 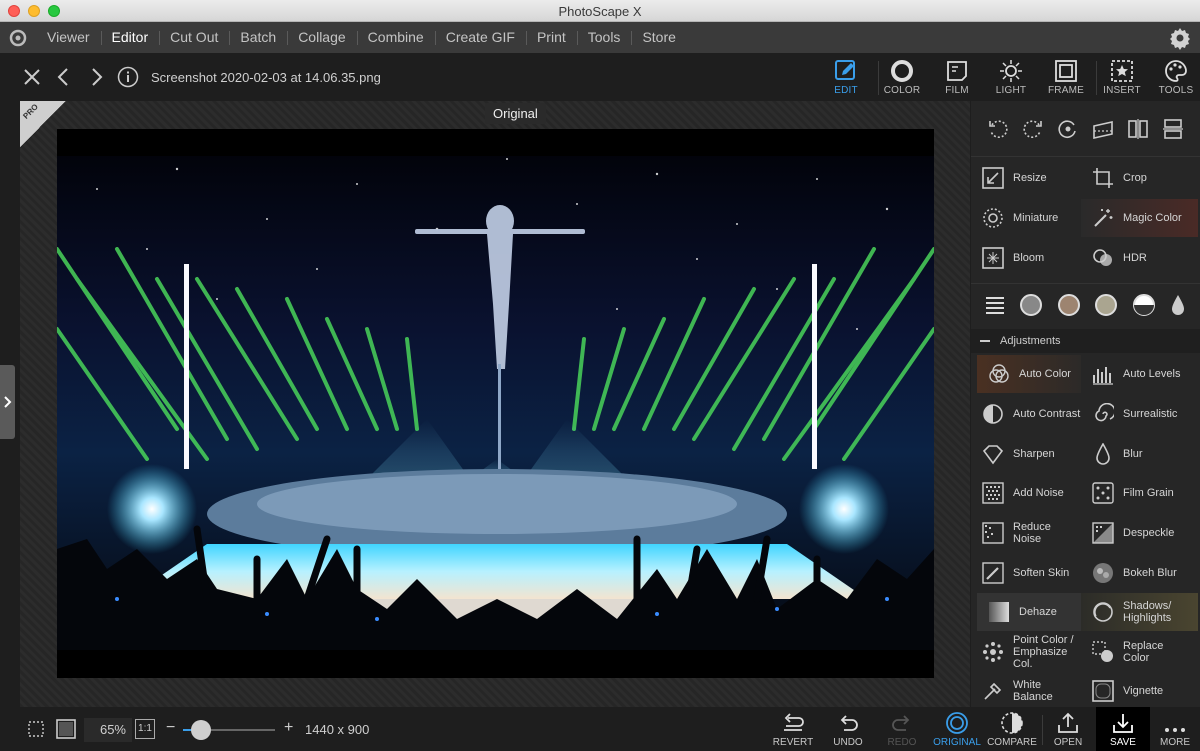 I want to click on tab-light: LIGHT, so click(x=1011, y=79).